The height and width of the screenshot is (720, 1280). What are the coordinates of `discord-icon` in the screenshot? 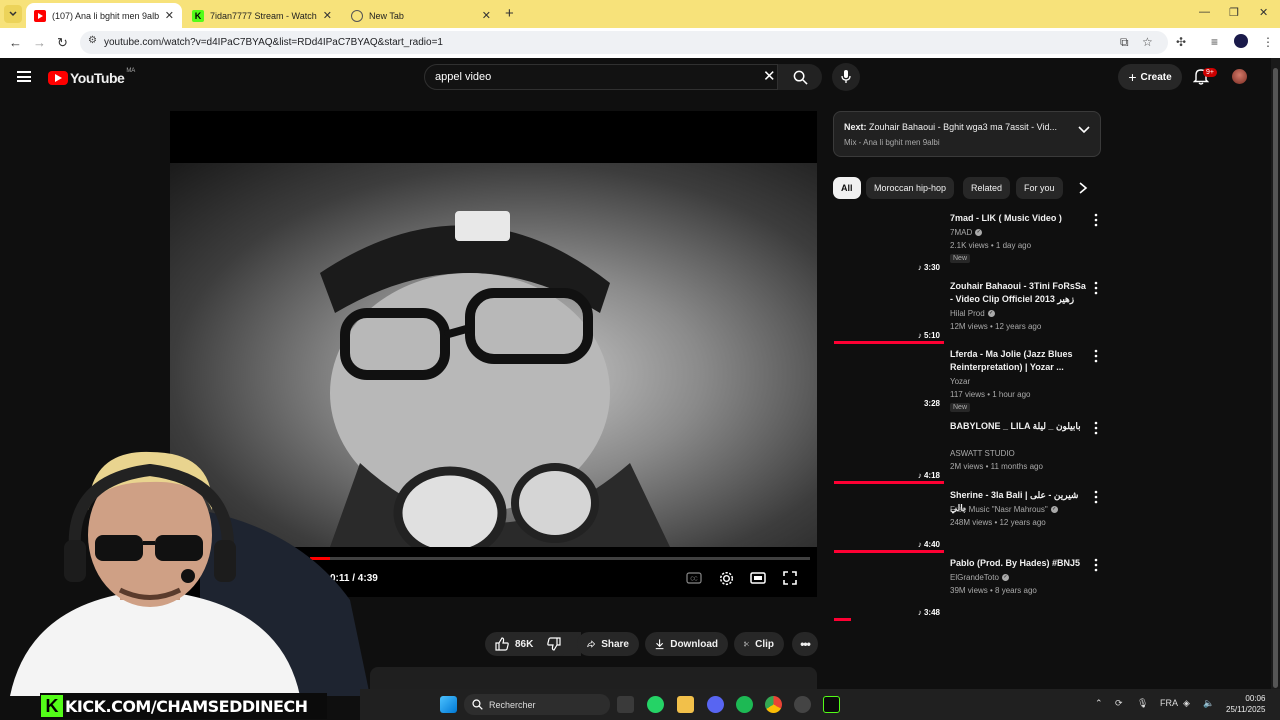 It's located at (715, 704).